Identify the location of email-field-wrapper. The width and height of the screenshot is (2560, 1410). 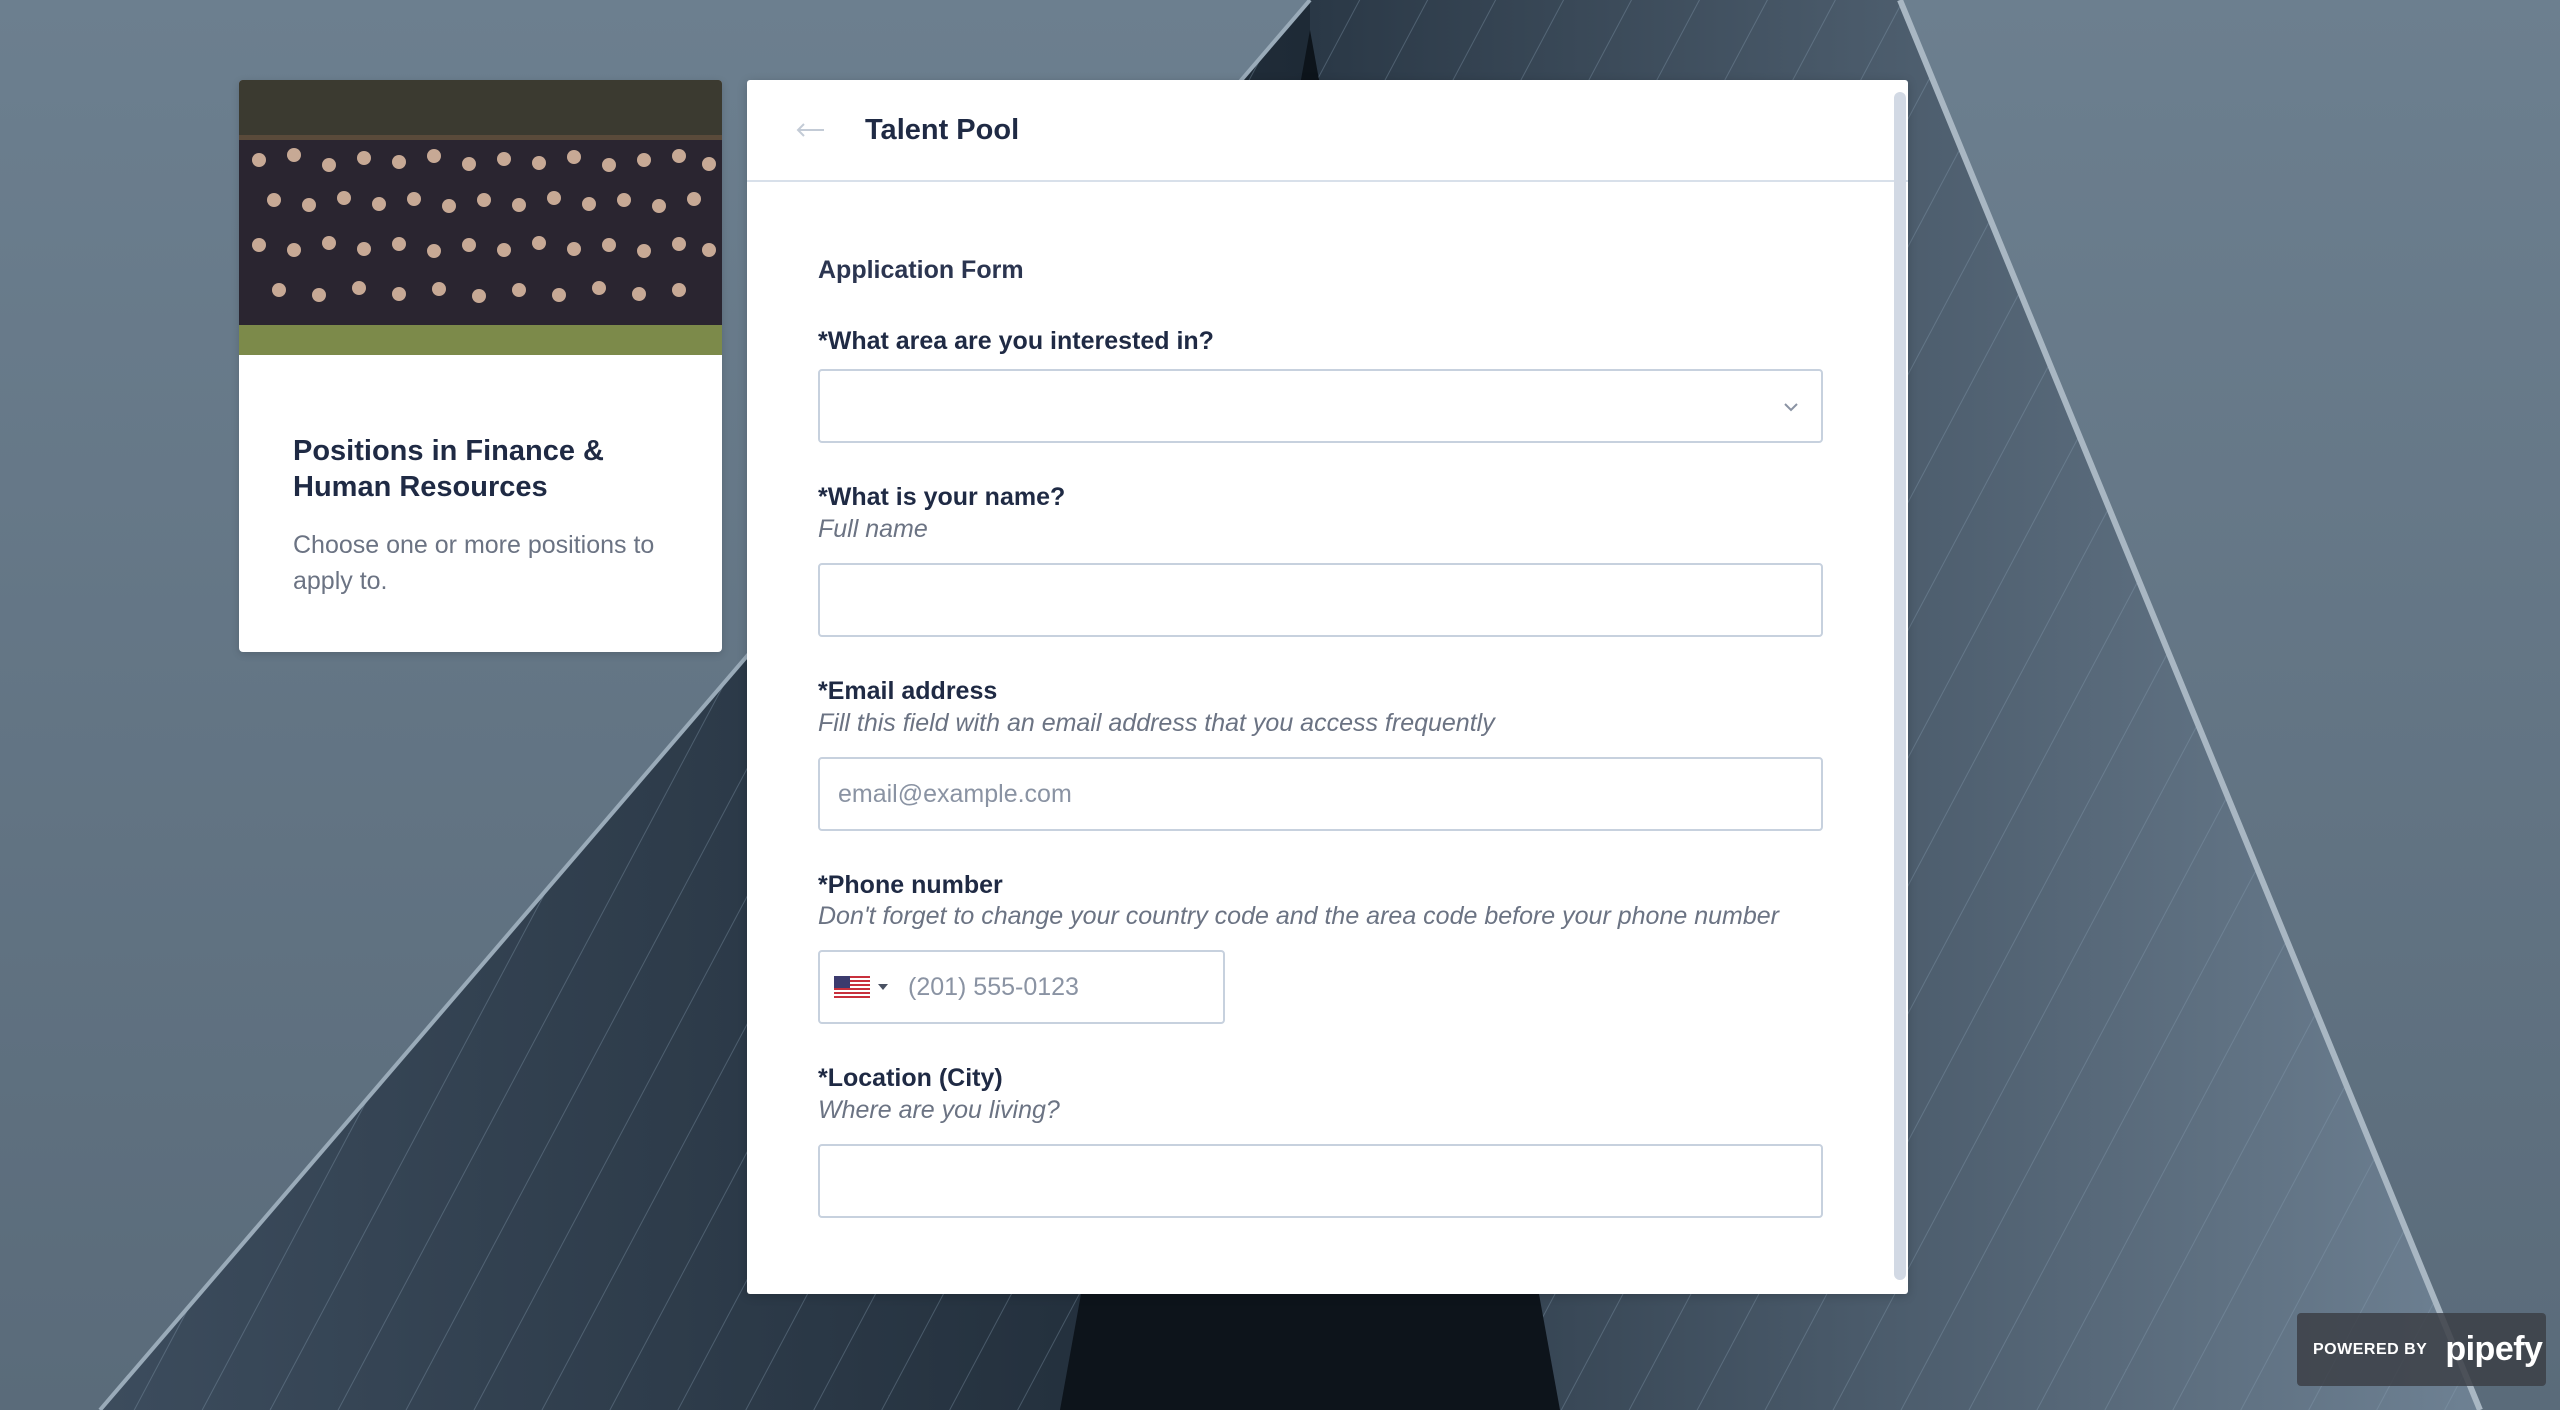
(1320, 794).